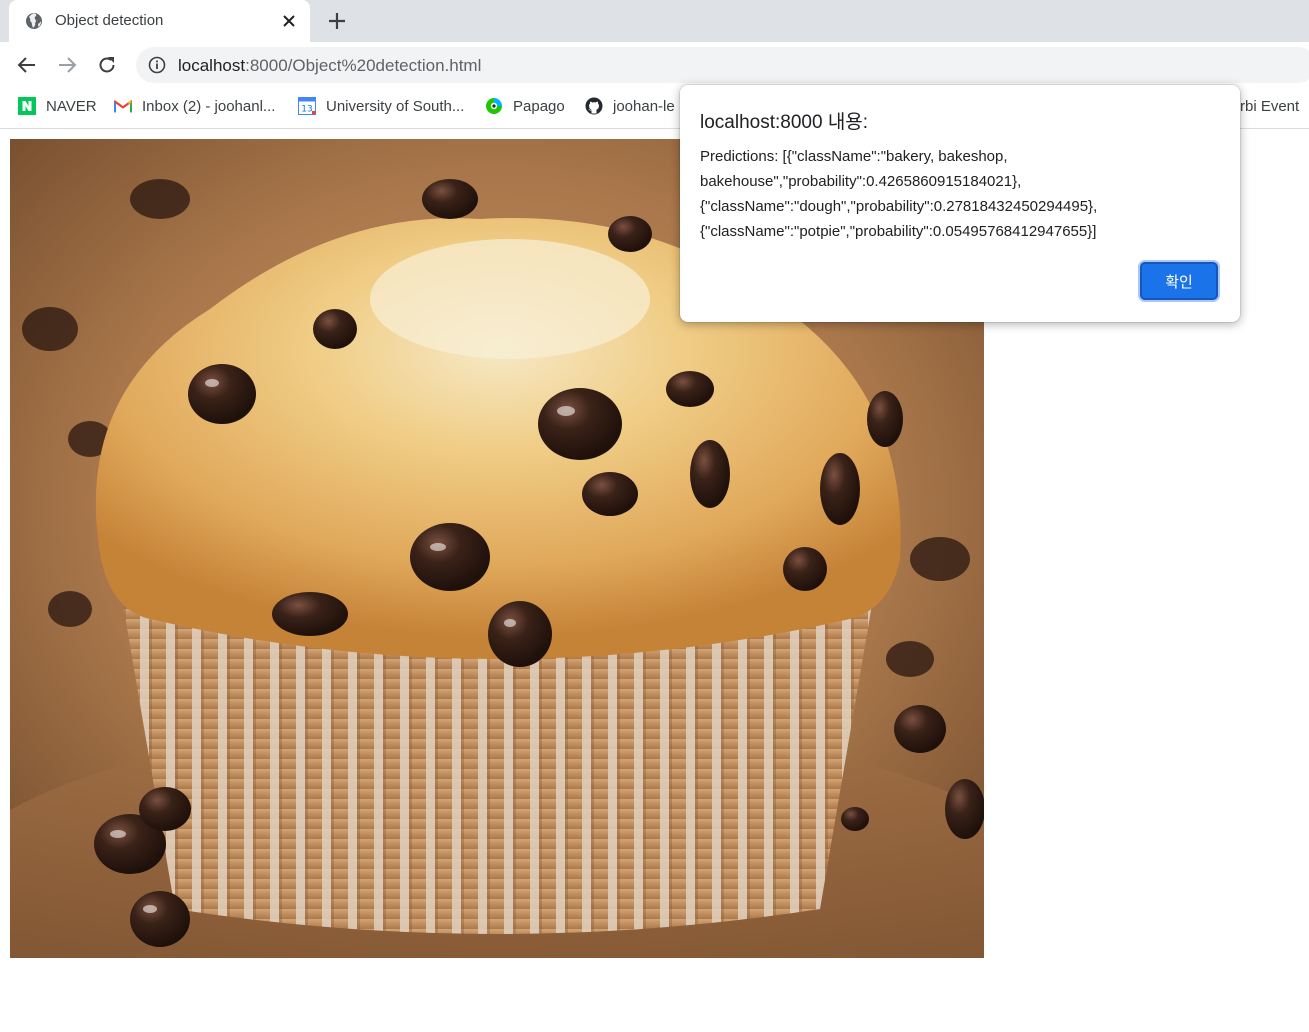  I want to click on bookmark-event: rbi Event, so click(1269, 106).